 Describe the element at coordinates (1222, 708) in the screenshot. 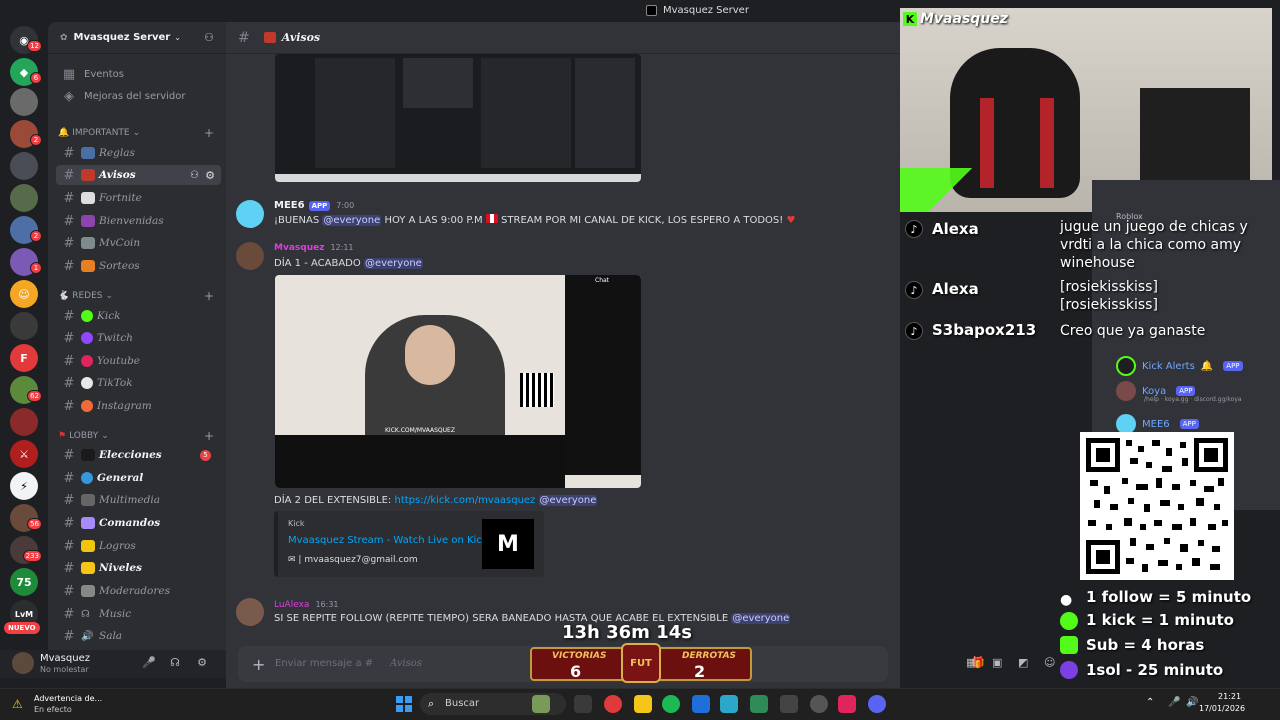

I see `clock-date: 17/01/2026` at that location.